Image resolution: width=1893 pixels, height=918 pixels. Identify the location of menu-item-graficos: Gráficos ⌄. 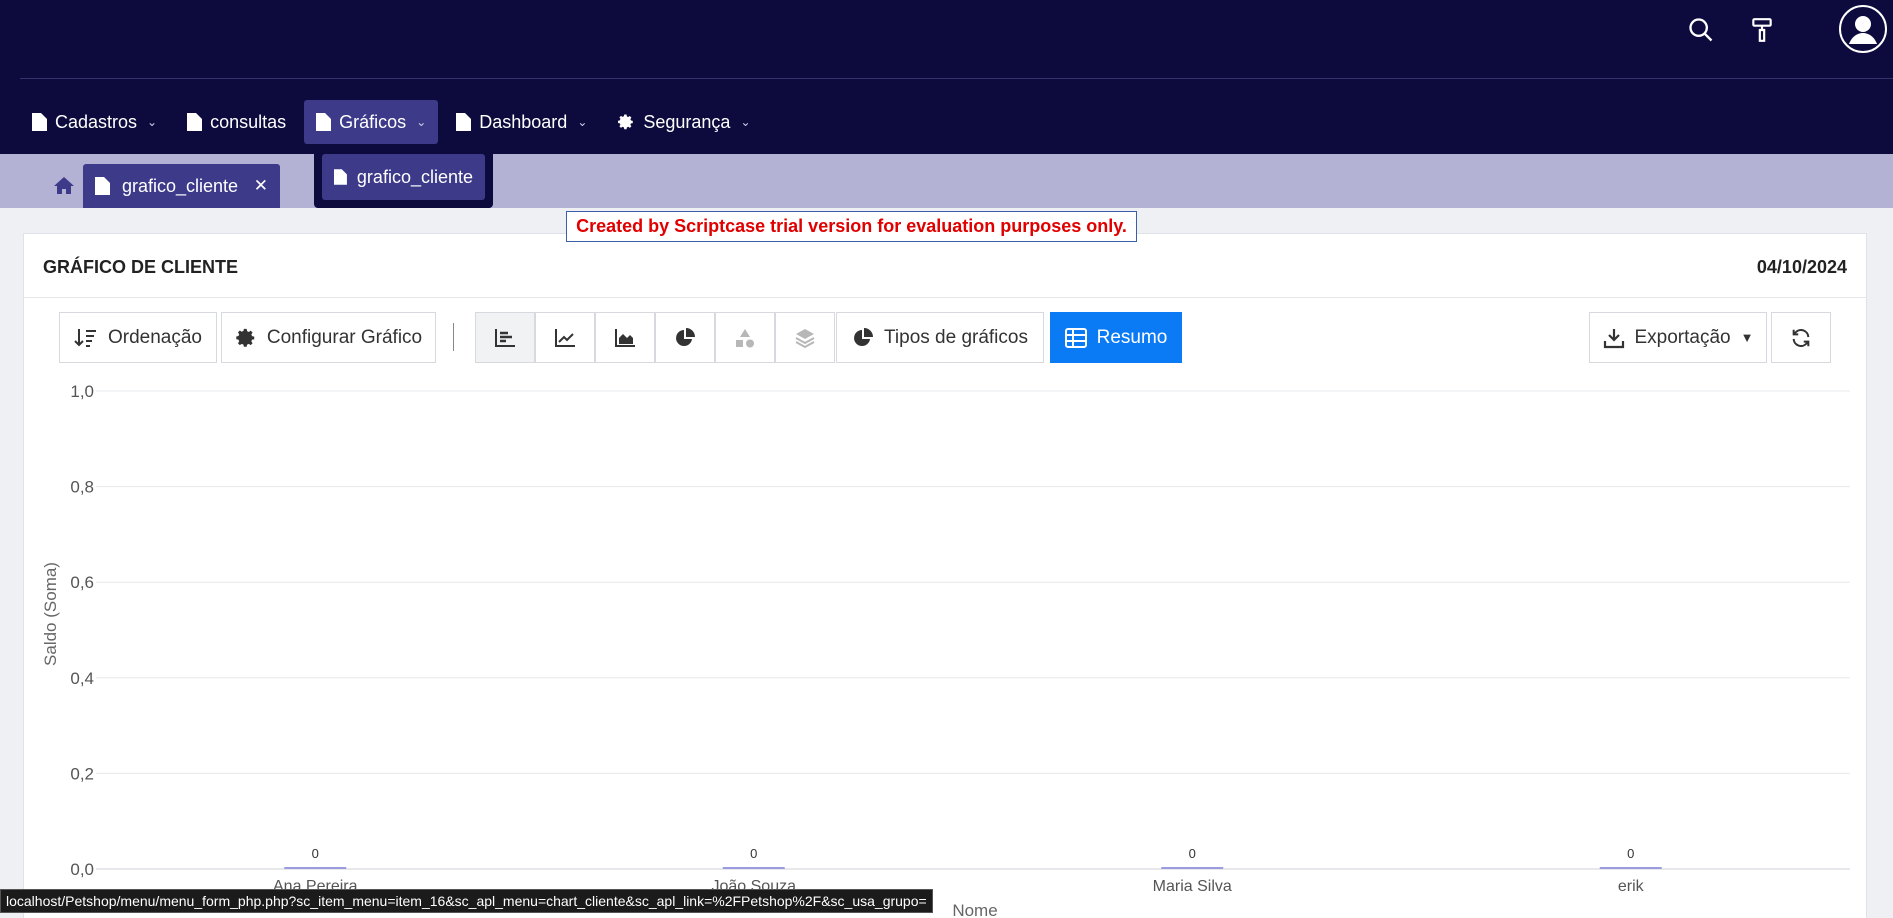
(371, 122).